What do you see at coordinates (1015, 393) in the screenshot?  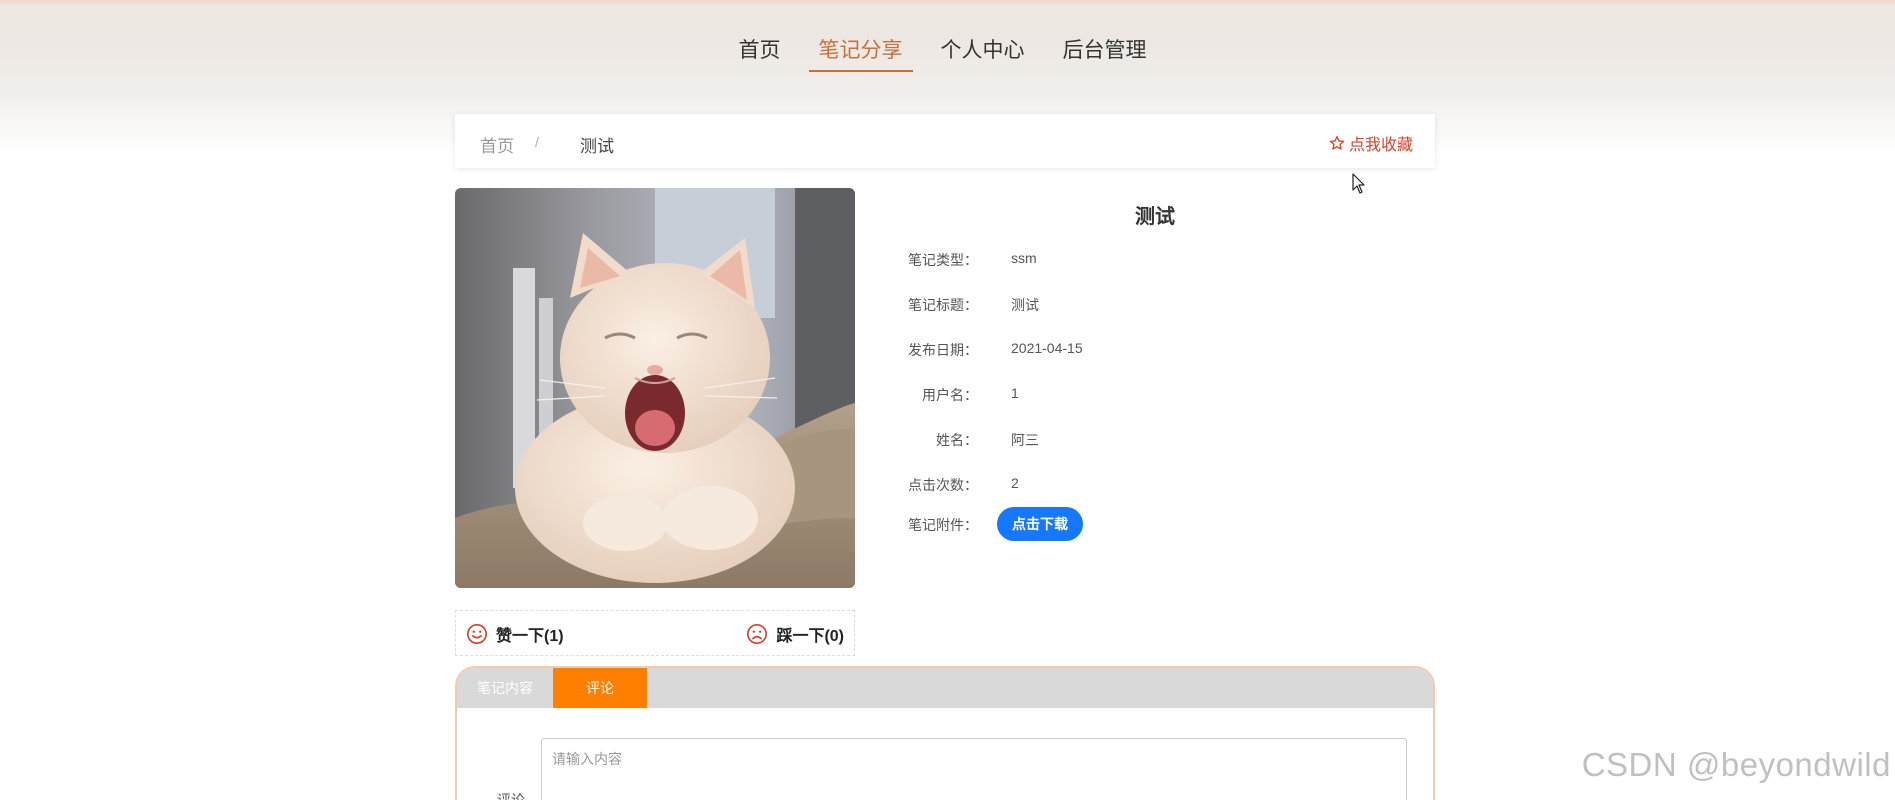 I see `field-value: 1` at bounding box center [1015, 393].